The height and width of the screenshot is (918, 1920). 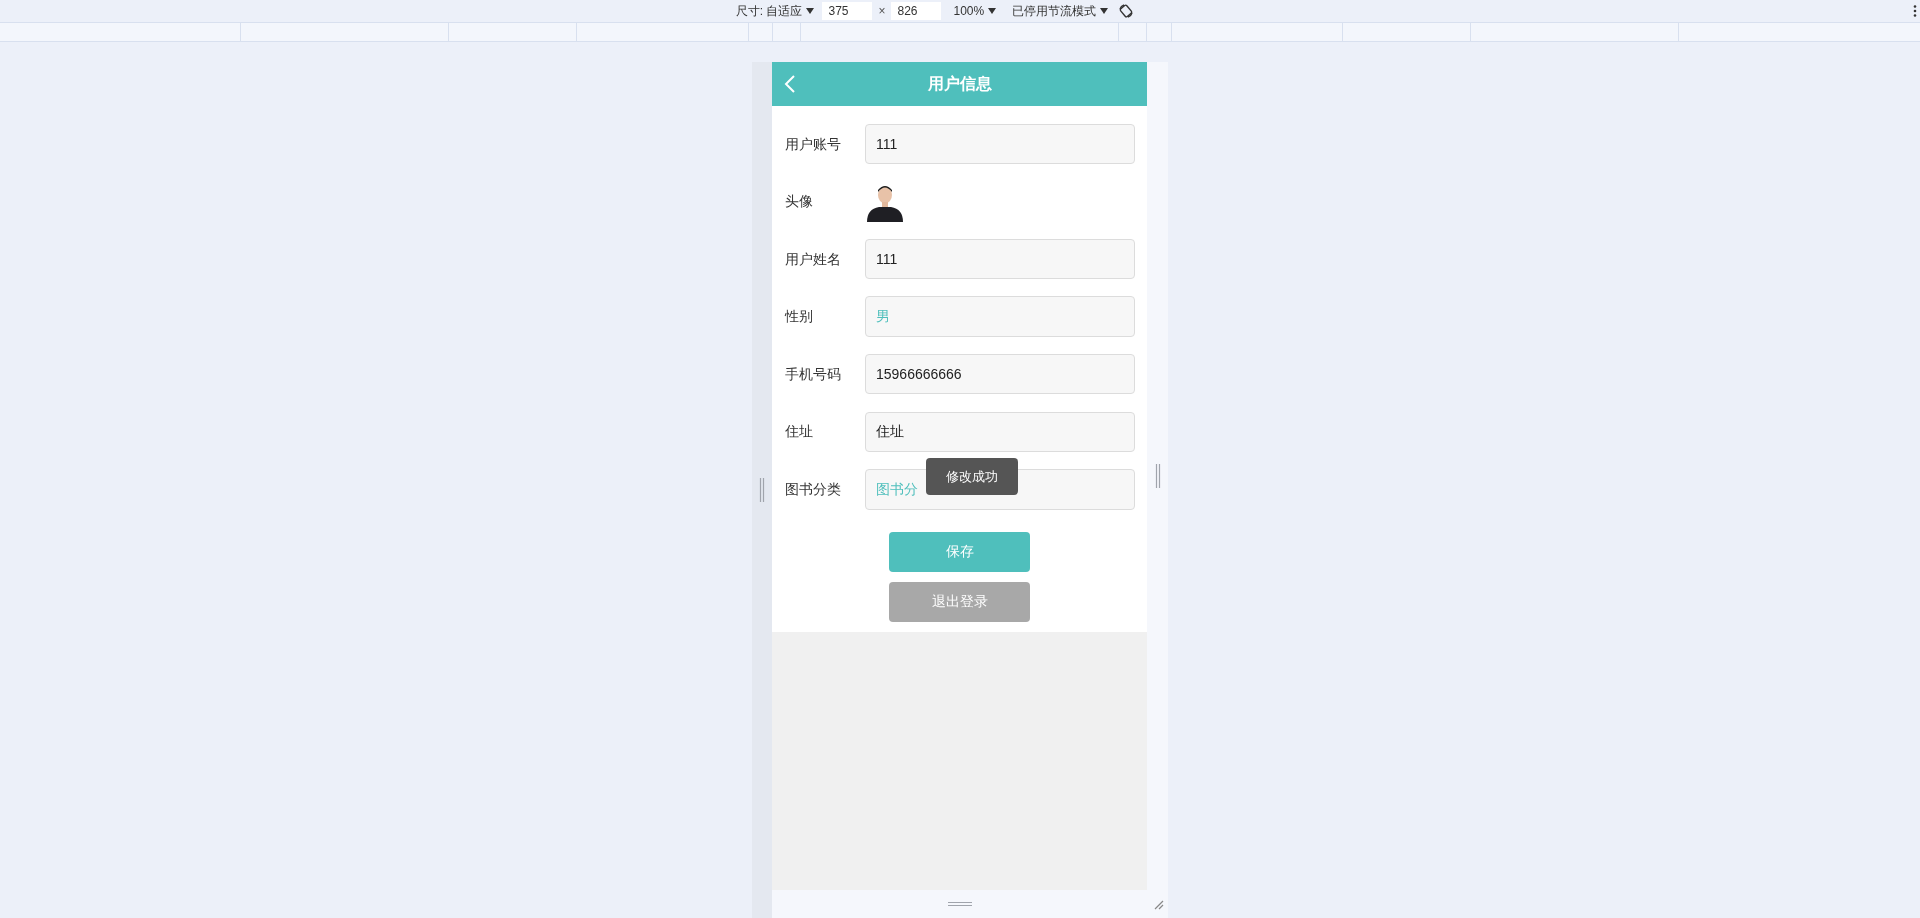 What do you see at coordinates (897, 489) in the screenshot?
I see `picker-value: 图书分` at bounding box center [897, 489].